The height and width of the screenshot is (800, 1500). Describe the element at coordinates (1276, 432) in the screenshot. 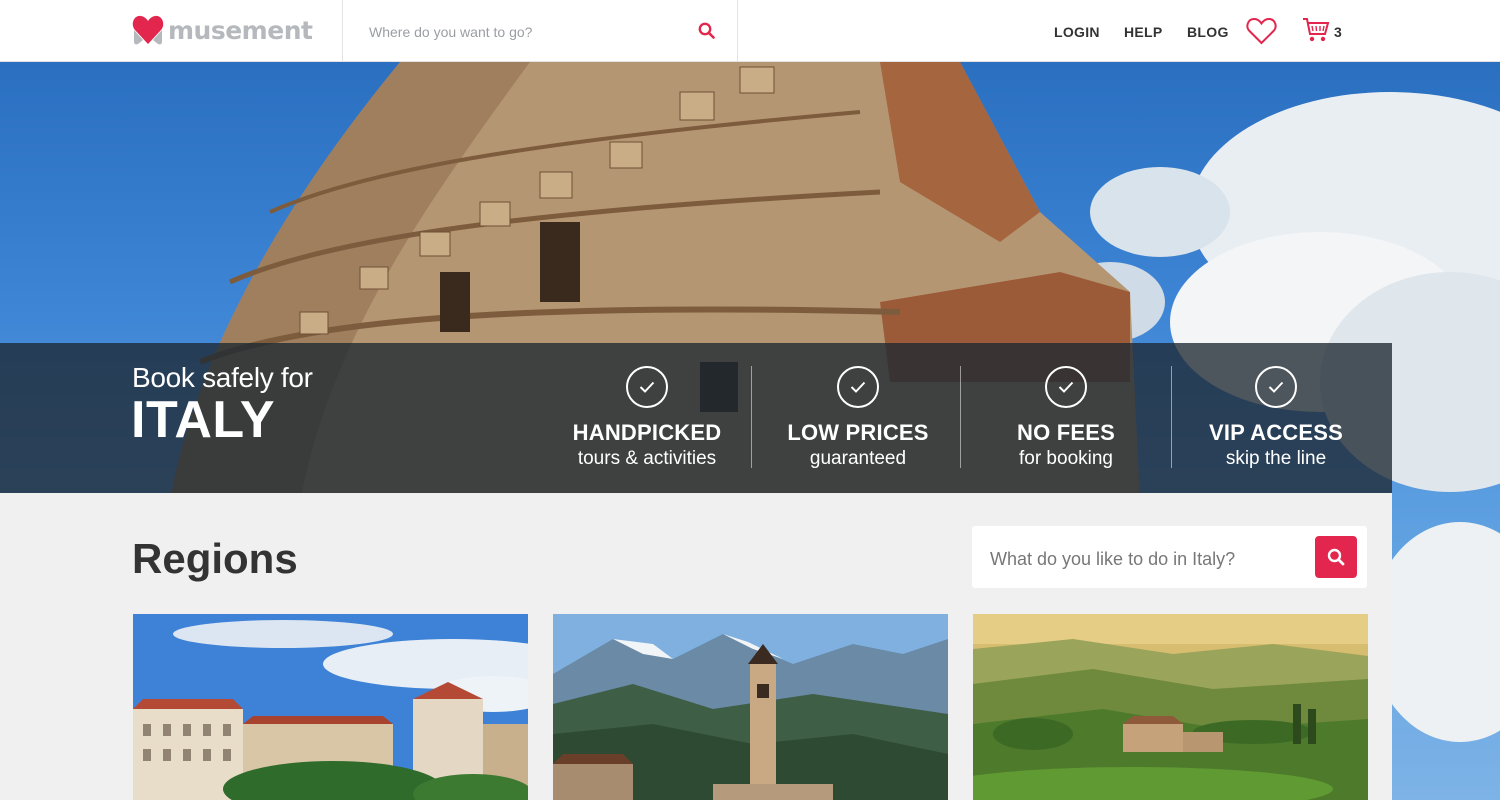

I see `feature-title: VIP ACCESS` at that location.